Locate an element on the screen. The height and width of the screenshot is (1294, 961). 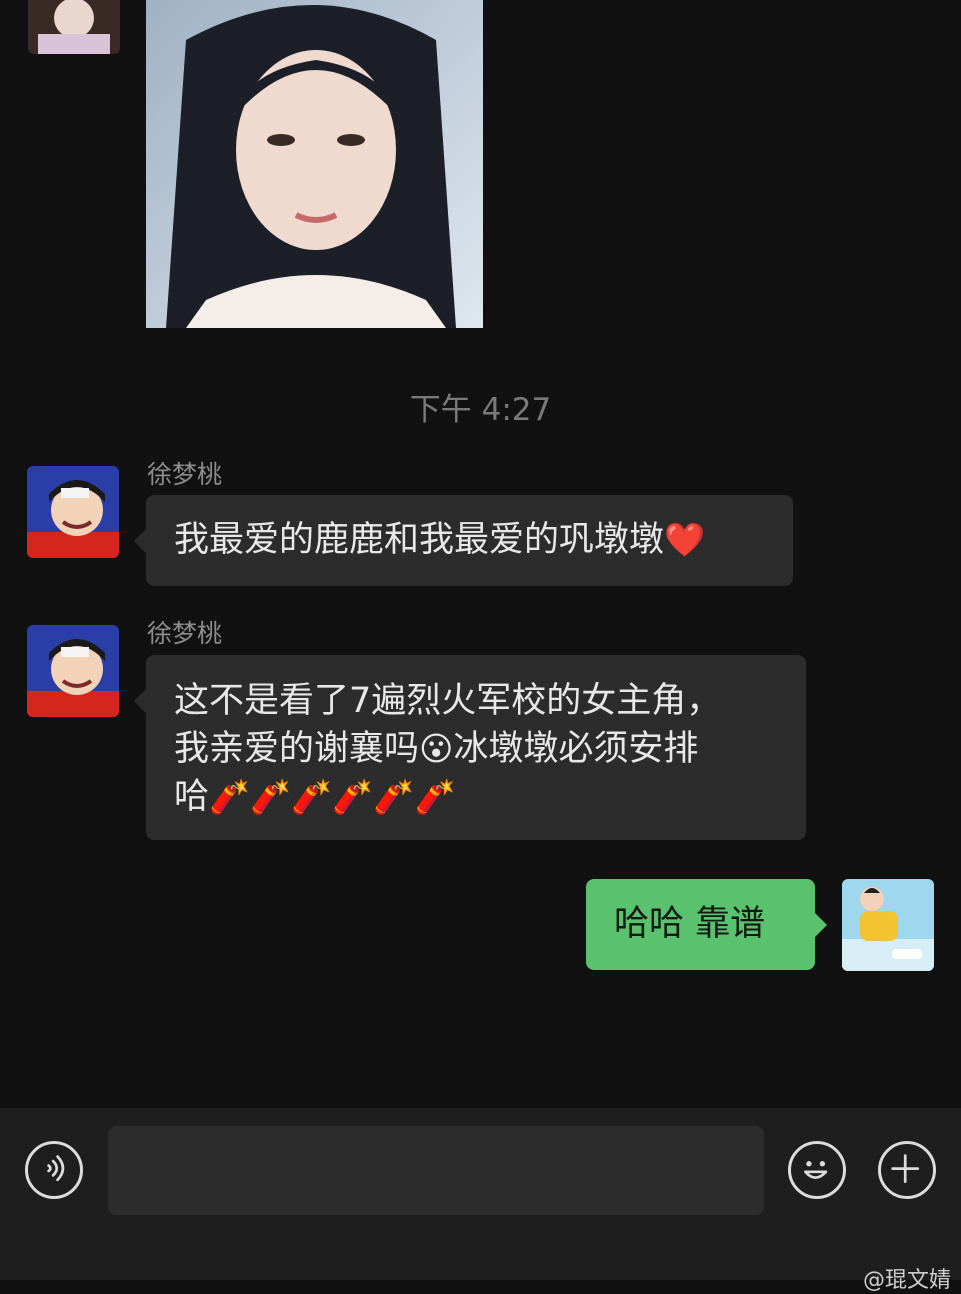
message-input is located at coordinates (436, 1170).